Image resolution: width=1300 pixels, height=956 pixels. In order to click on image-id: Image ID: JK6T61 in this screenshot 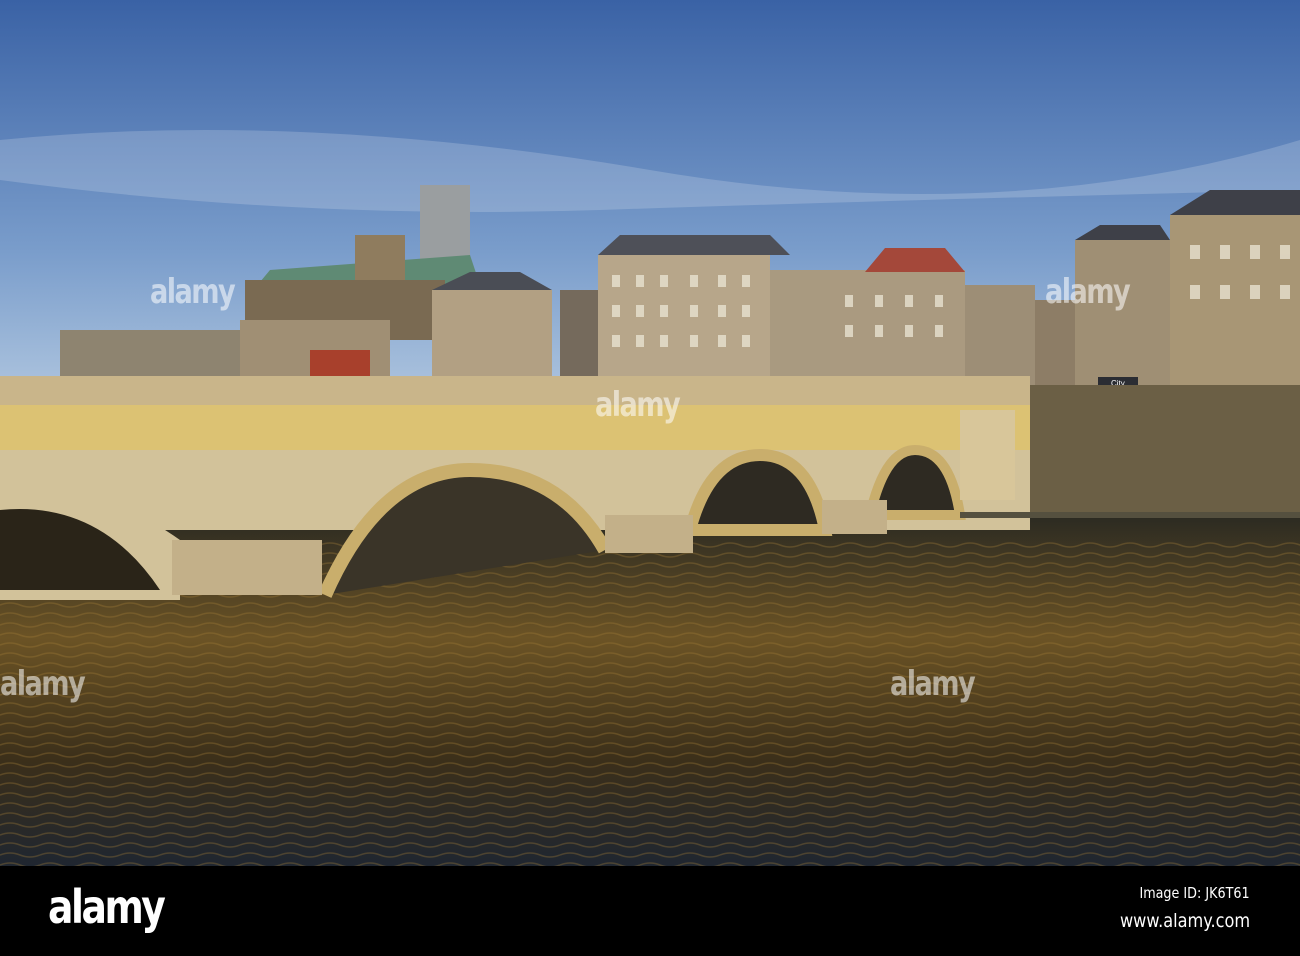, I will do `click(1194, 893)`.